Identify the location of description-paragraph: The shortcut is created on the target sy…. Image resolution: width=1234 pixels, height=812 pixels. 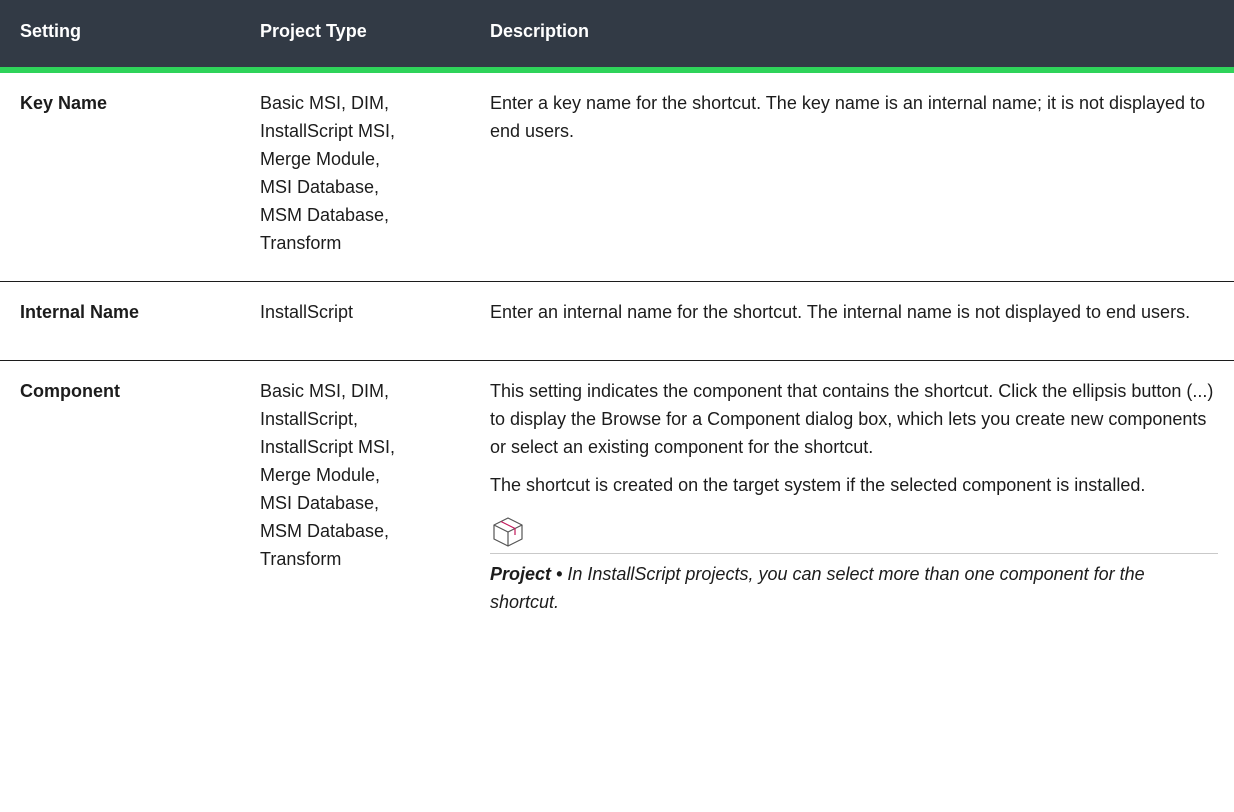
(818, 485).